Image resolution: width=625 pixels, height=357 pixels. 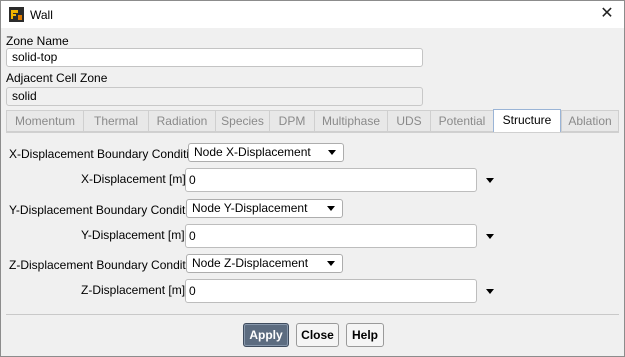 I want to click on help-button: Help, so click(x=365, y=335).